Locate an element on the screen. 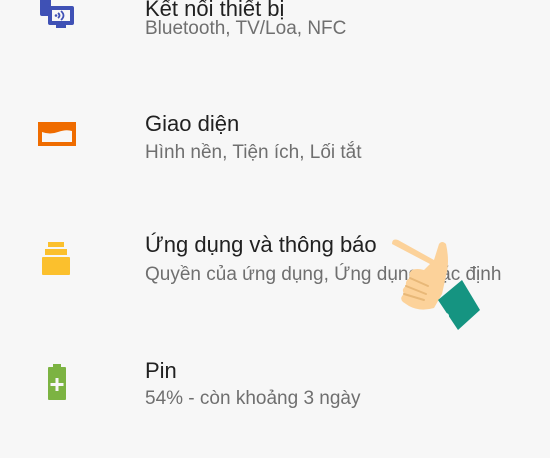  battery-icon is located at coordinates (58, 383).